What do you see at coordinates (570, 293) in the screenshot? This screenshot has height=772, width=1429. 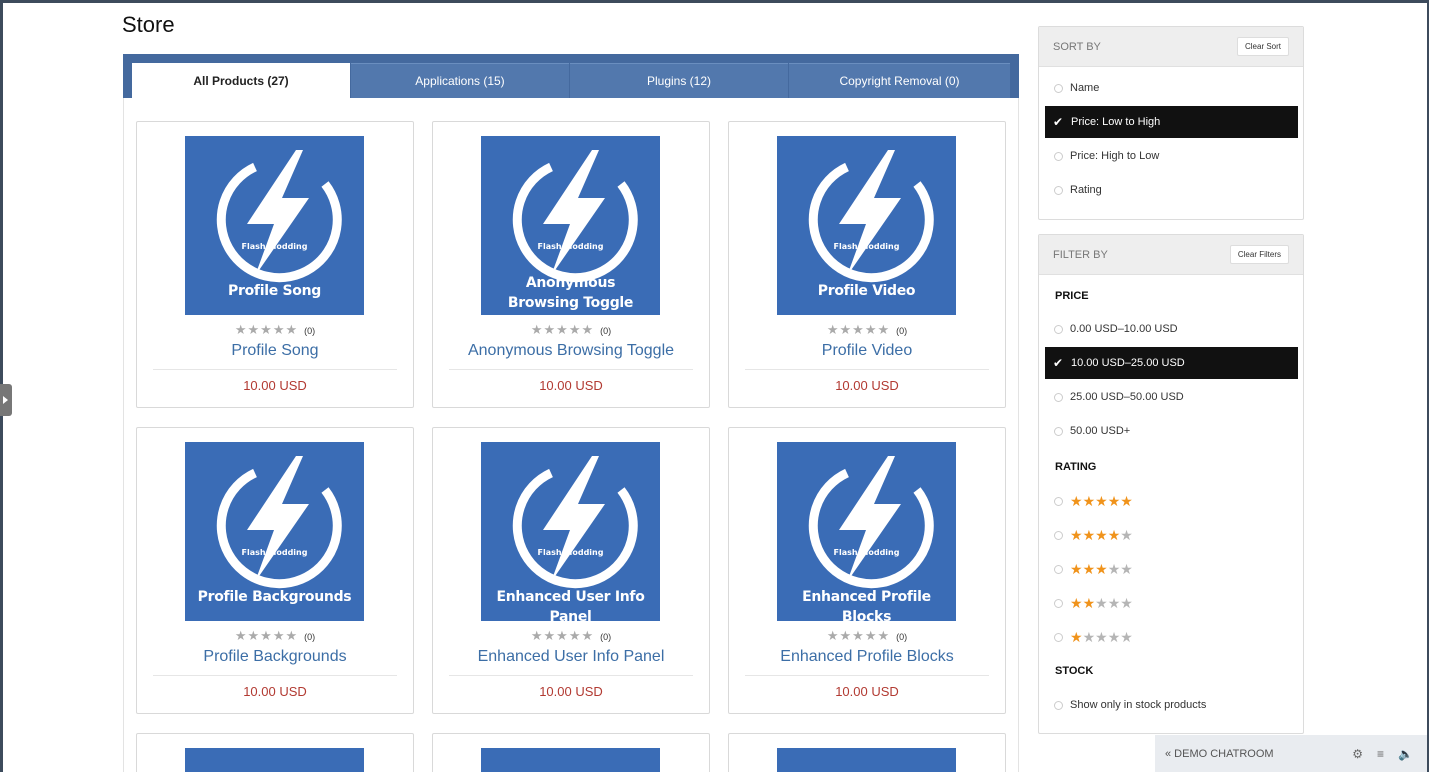 I see `product-image-caption: Anonymous Browsing Toggle` at bounding box center [570, 293].